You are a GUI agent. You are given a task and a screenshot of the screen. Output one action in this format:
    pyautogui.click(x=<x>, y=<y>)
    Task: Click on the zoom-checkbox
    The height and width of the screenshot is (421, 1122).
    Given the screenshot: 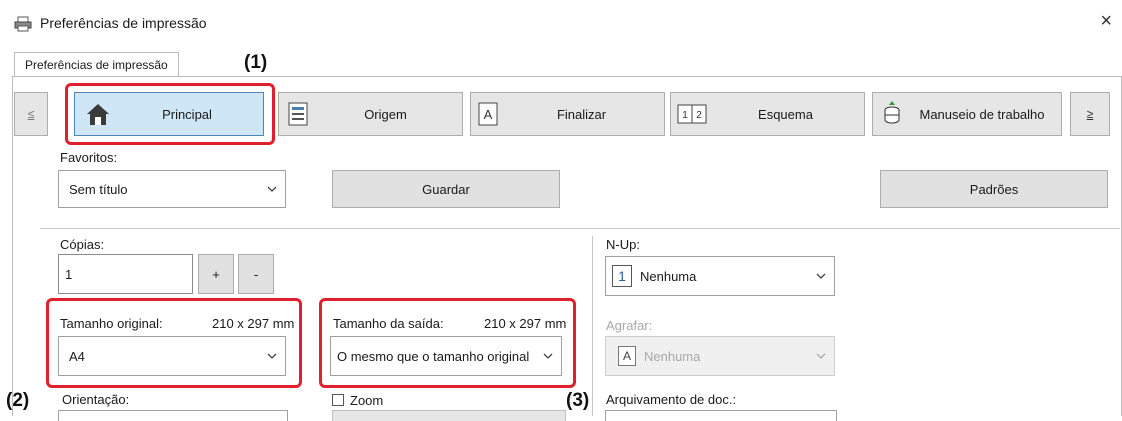 What is the action you would take?
    pyautogui.click(x=338, y=400)
    